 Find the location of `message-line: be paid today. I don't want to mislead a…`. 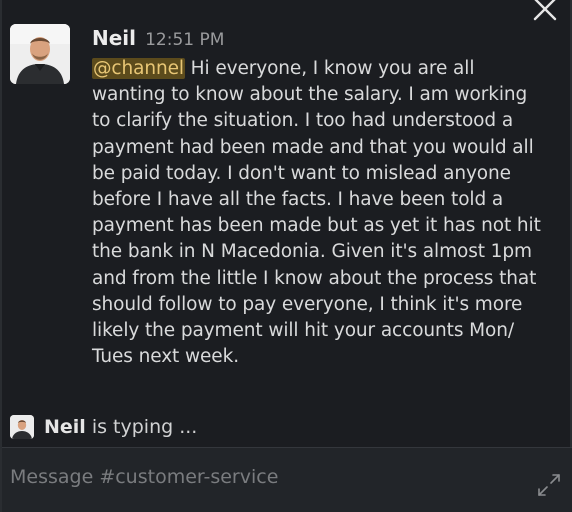

message-line: be paid today. I don't want to mislead a… is located at coordinates (301, 173).